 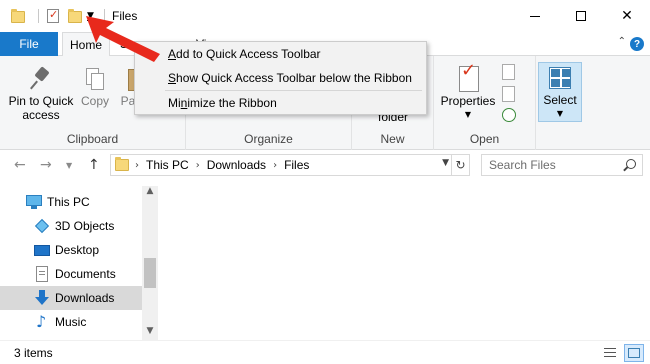 I want to click on close-icon: ✕, so click(x=627, y=16).